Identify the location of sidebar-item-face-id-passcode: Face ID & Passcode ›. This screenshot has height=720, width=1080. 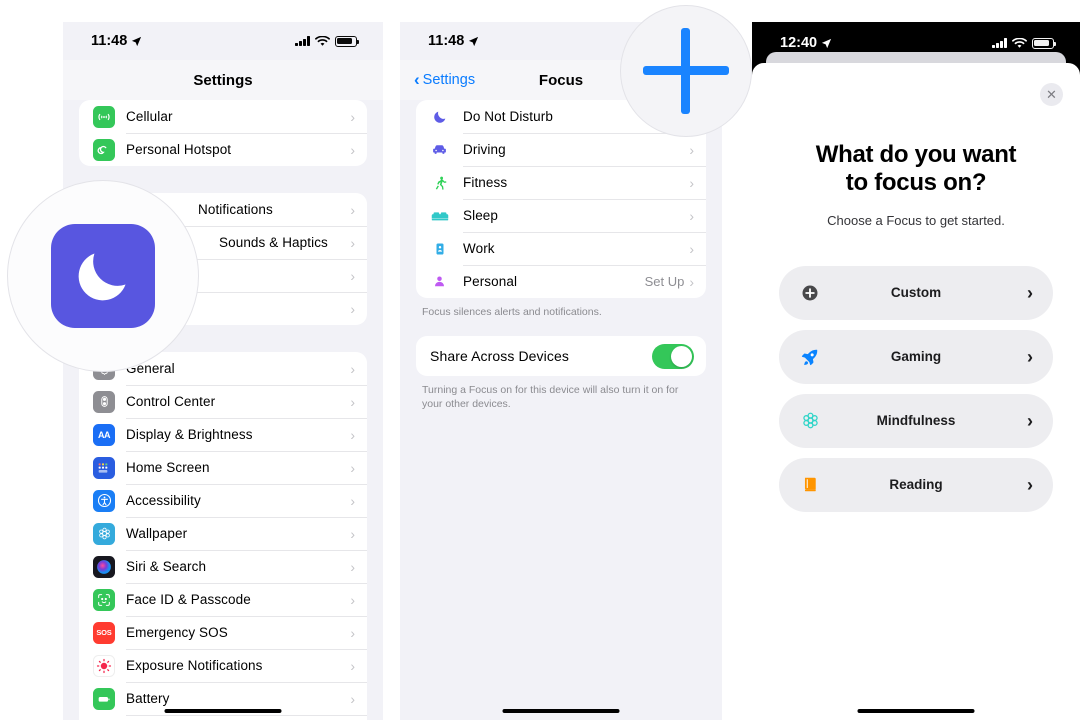
(223, 599).